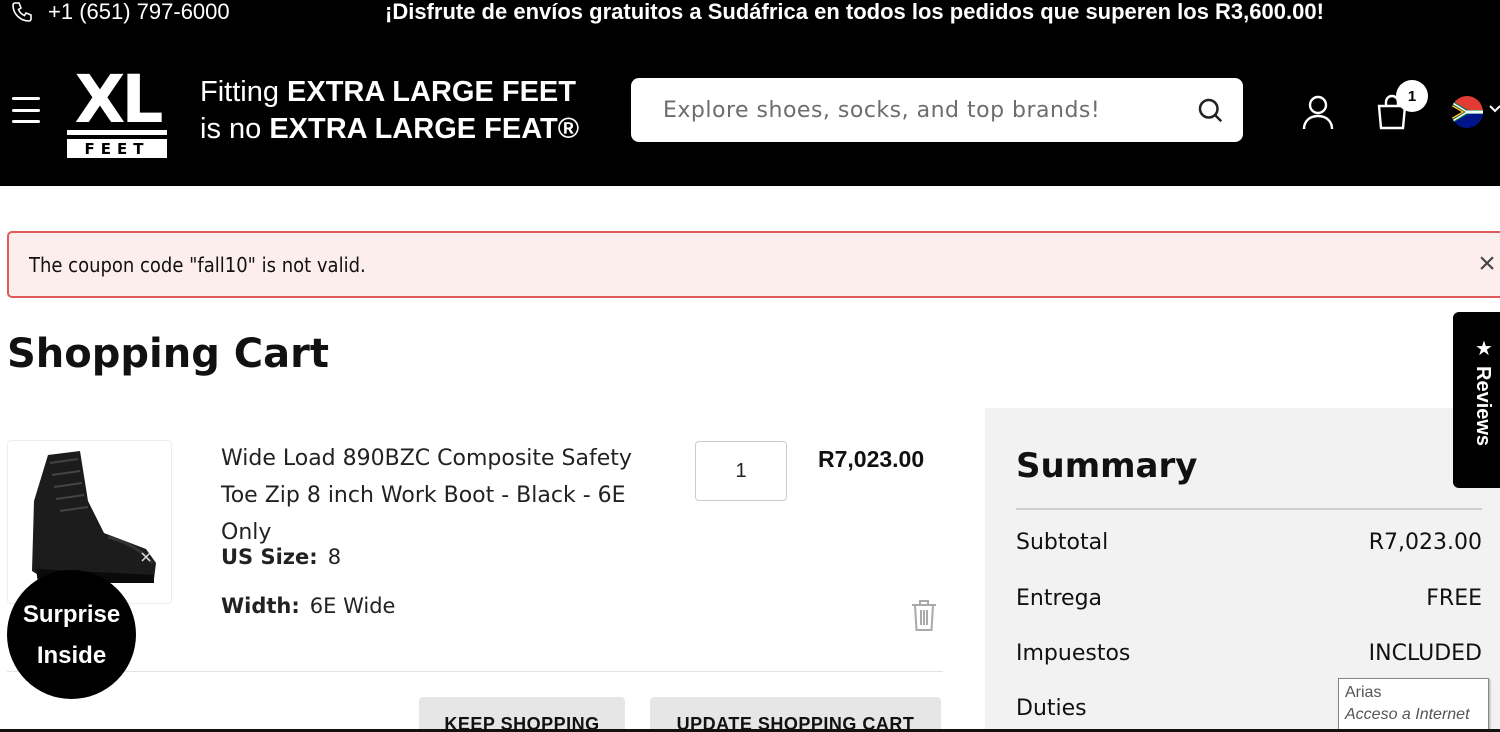  I want to click on tooltip-line-2: Acceso a Internet, so click(1407, 714).